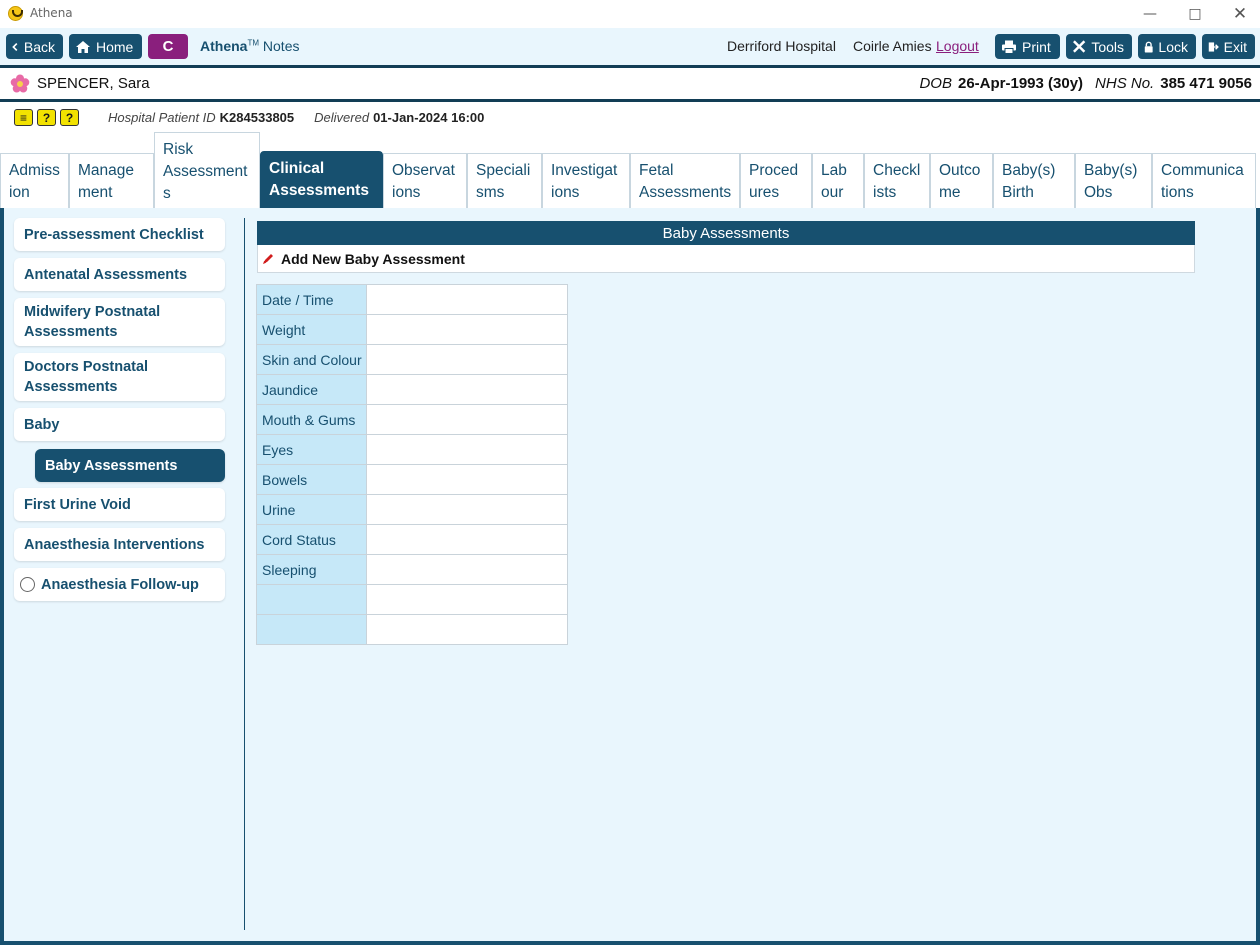  What do you see at coordinates (130, 465) in the screenshot?
I see `nav-baby-assessments: Baby Assessments` at bounding box center [130, 465].